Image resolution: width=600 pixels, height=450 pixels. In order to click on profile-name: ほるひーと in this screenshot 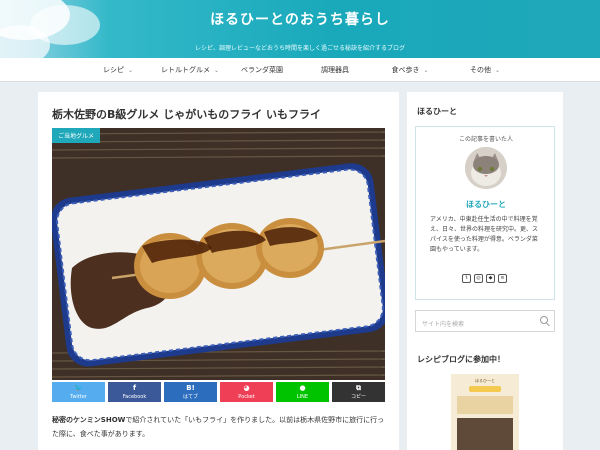, I will do `click(486, 204)`.